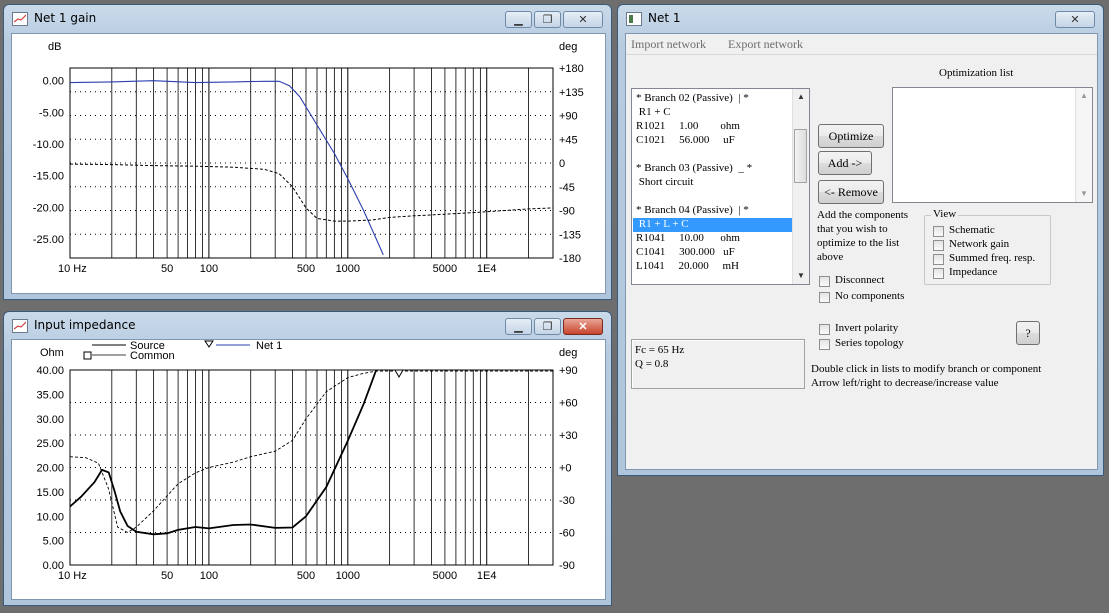  Describe the element at coordinates (571, 93) in the screenshot. I see `y-right-tick-label: +135` at that location.